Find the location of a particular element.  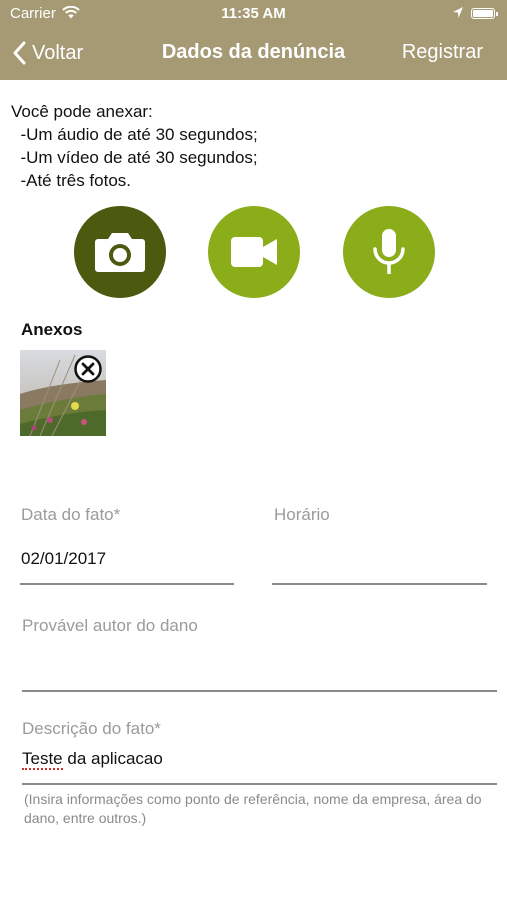

video-button is located at coordinates (254, 252).